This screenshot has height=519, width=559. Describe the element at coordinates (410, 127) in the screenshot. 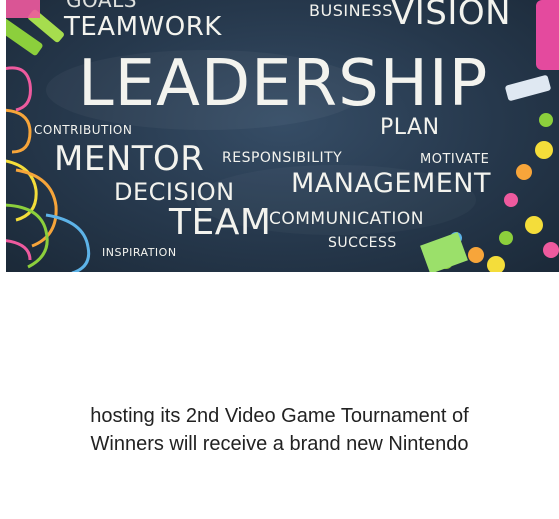

I see `word-plan: PLAN` at that location.